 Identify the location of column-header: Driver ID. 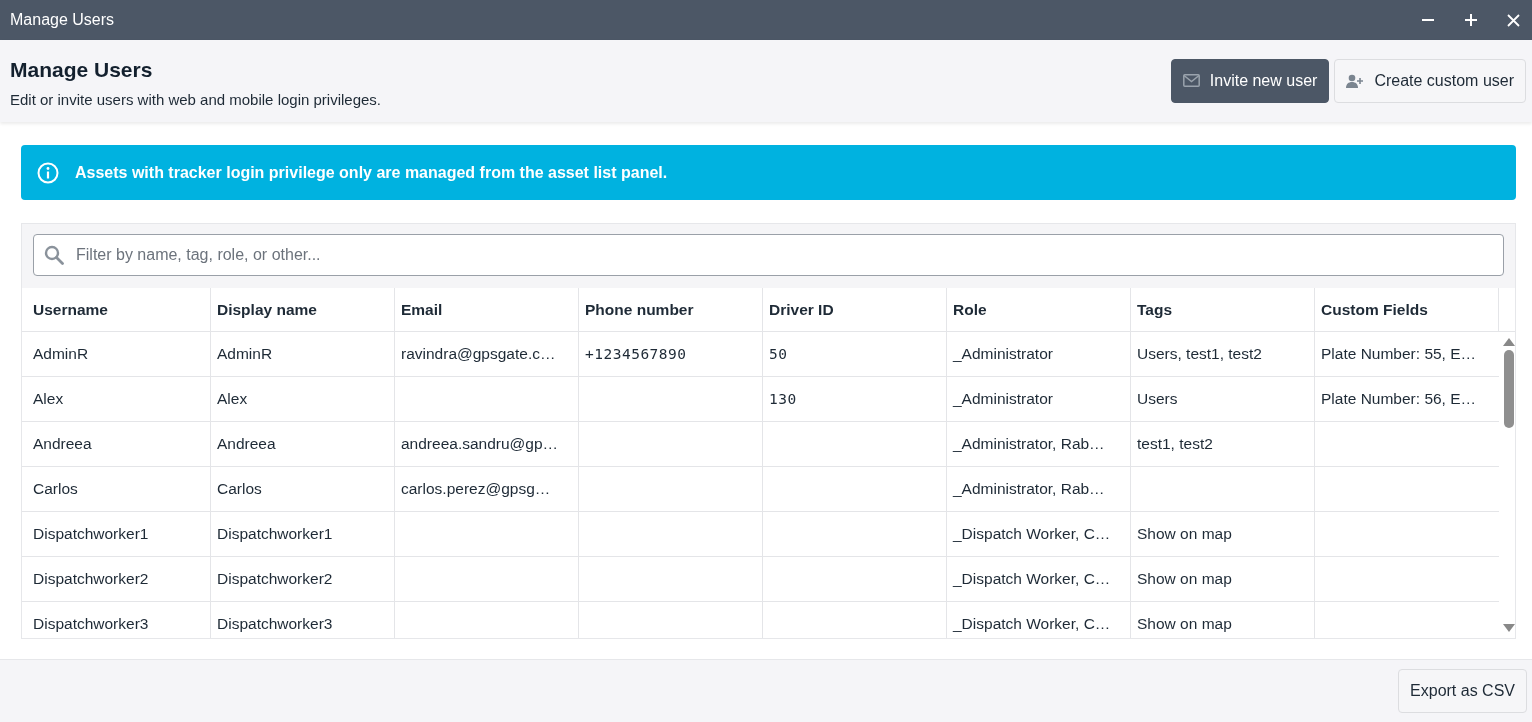
(855, 309).